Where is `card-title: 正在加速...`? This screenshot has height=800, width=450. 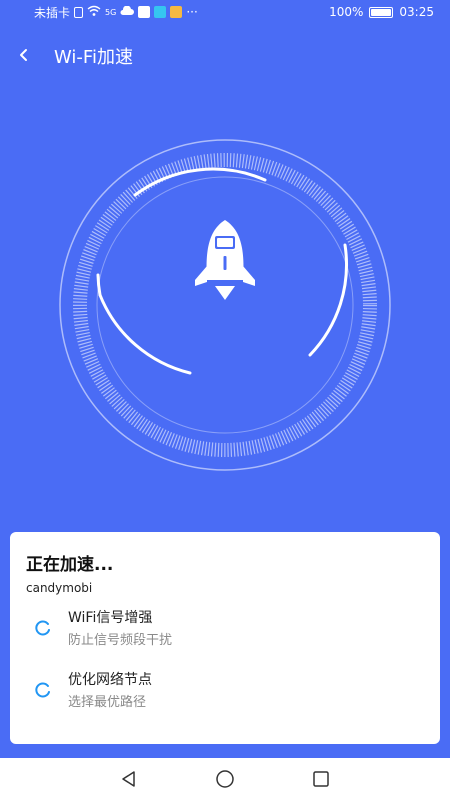 card-title: 正在加速... is located at coordinates (70, 565).